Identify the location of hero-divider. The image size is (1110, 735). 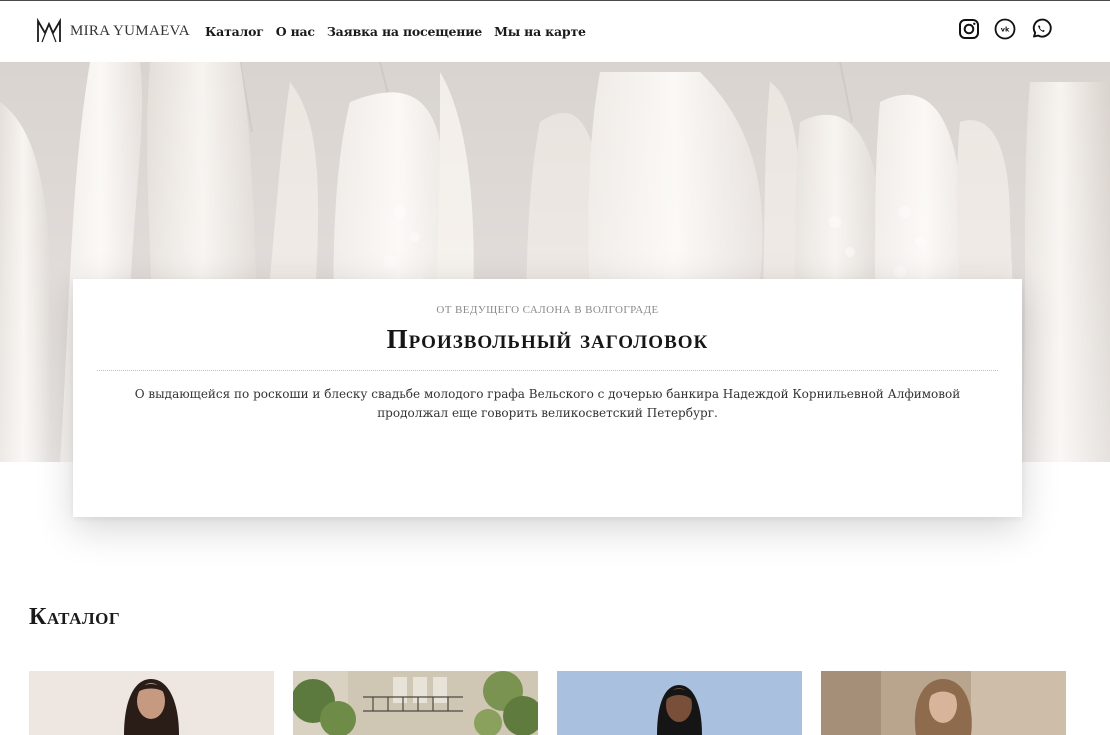
(547, 370).